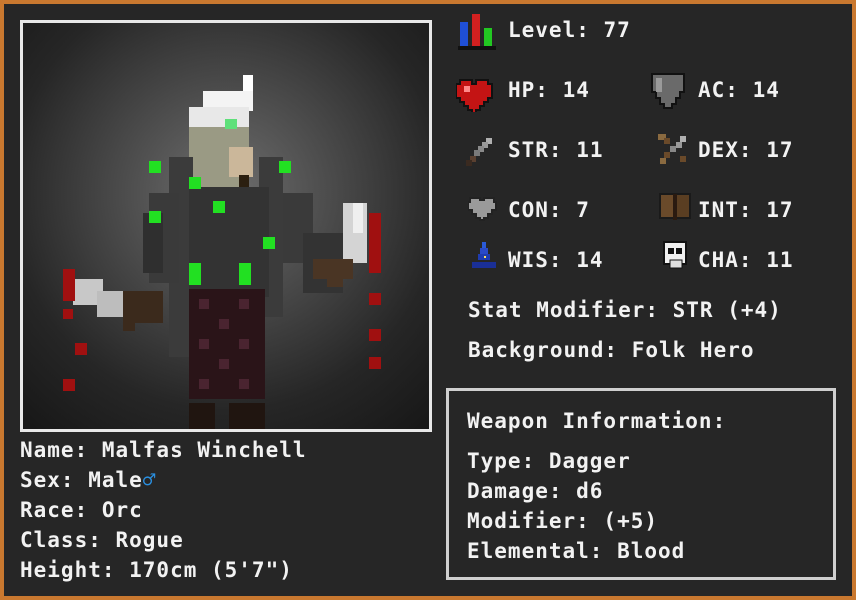  Describe the element at coordinates (81, 510) in the screenshot. I see `race-label: Race: Orc` at that location.